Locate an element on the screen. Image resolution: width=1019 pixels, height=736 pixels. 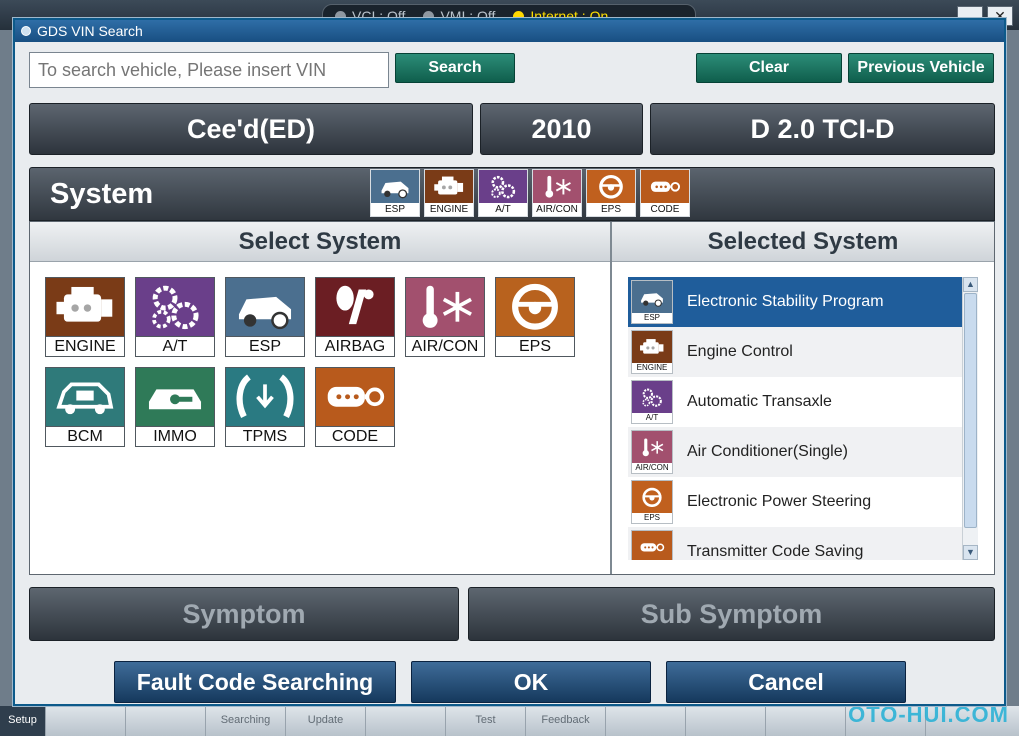
vehicle-model: Cee'd(ED) is located at coordinates (251, 129).